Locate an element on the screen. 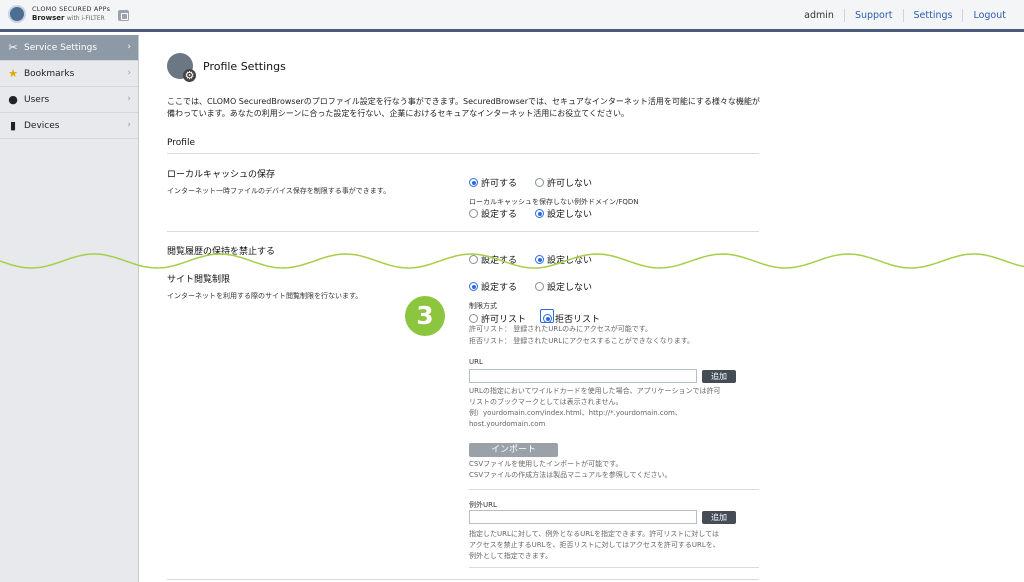 This screenshot has width=1024, height=582. add-exception-url-button: 追加 is located at coordinates (719, 517).